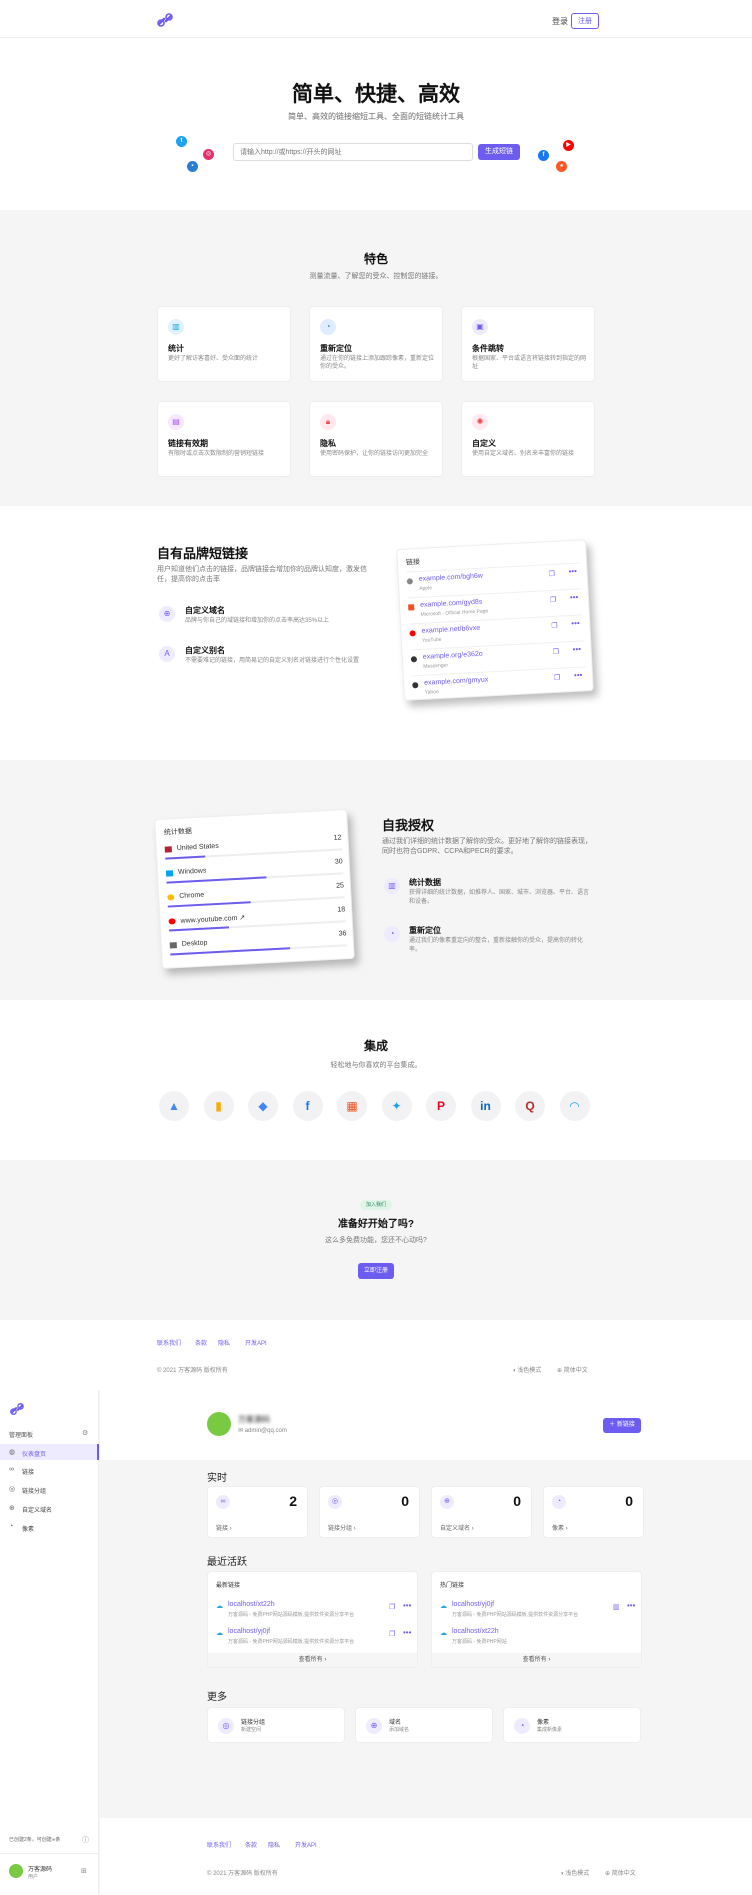 Image resolution: width=752 pixels, height=1895 pixels. Describe the element at coordinates (616, 1607) in the screenshot. I see `stats-icon: ▥` at that location.